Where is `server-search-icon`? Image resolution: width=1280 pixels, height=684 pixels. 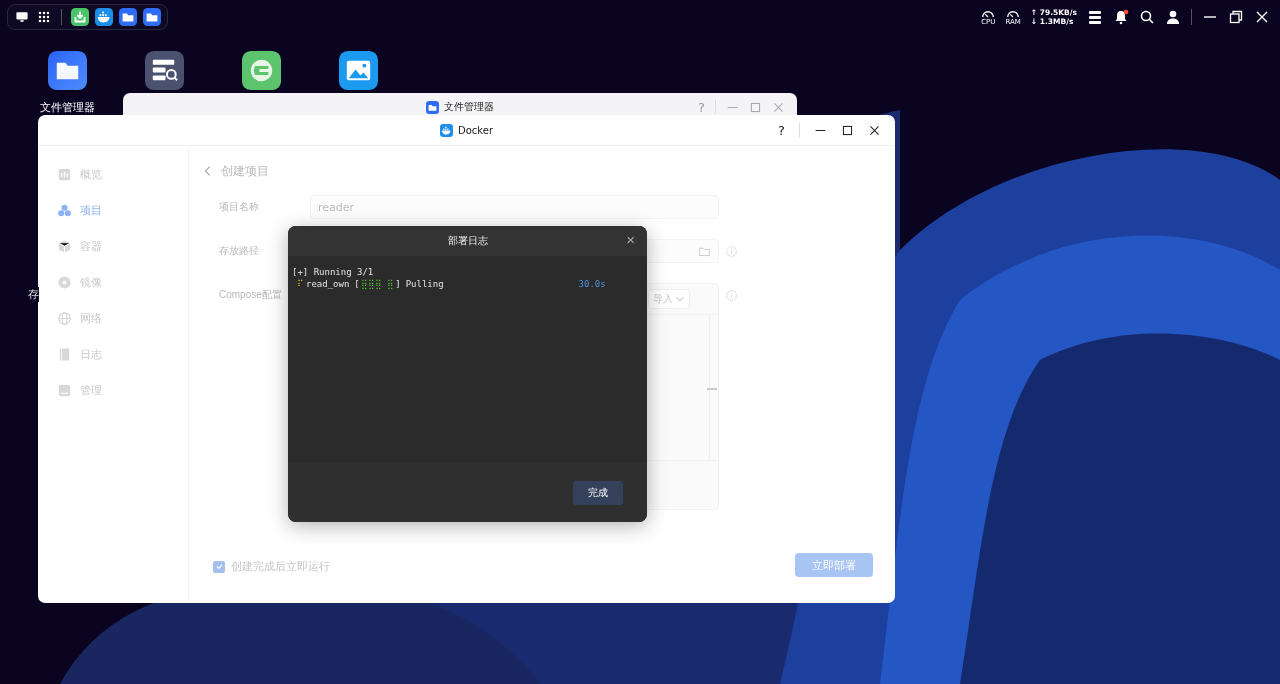 server-search-icon is located at coordinates (164, 70).